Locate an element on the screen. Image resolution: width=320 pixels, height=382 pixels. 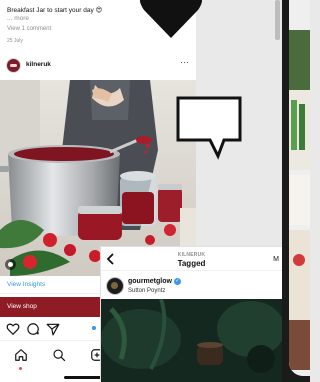
verified-icon: ✓ is located at coordinates (177, 281).